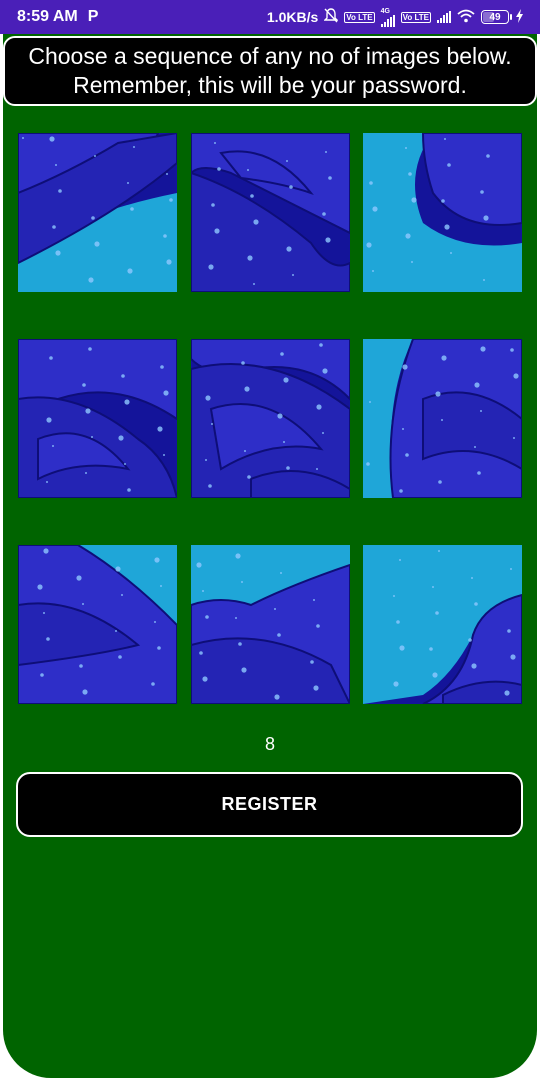 The image size is (540, 1080). I want to click on register-button: REGISTER, so click(269, 804).